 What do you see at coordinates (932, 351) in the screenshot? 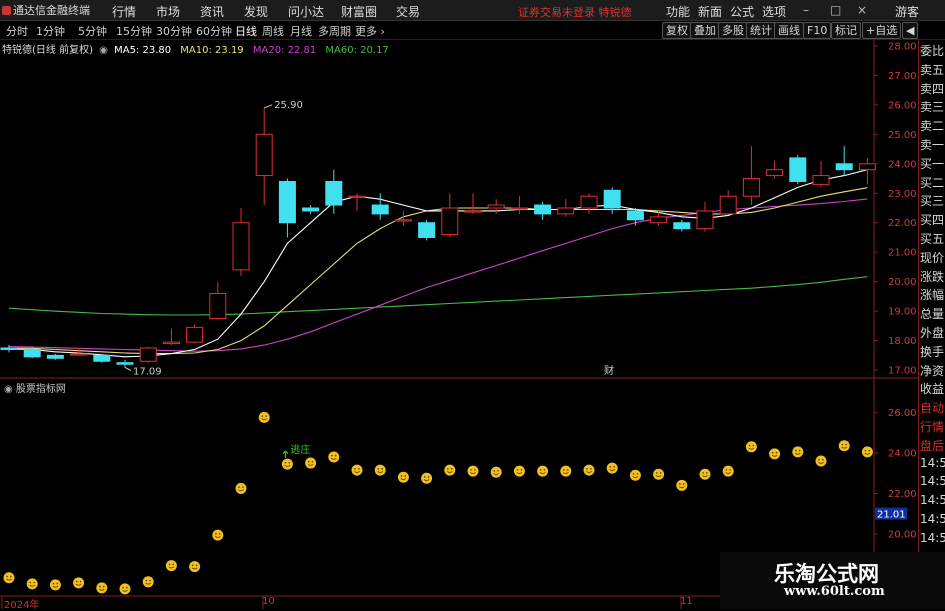
I see `side-panel-item: 换手` at bounding box center [932, 351].